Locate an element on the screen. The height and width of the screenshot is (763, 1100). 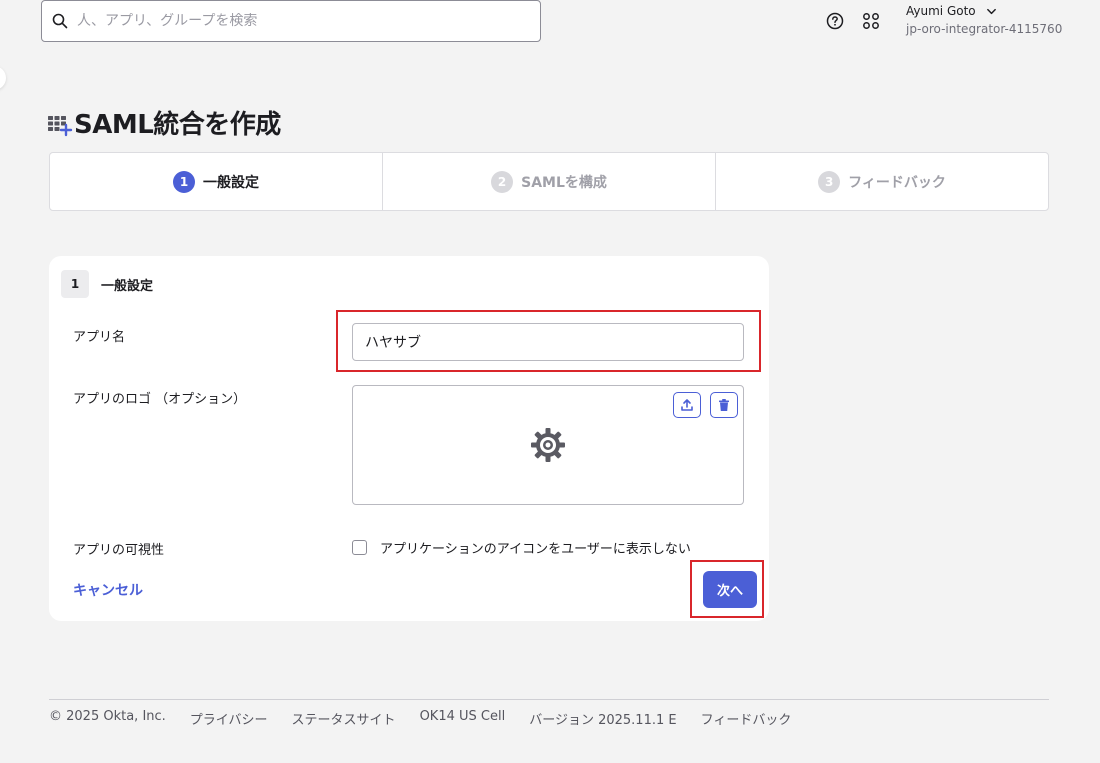
delete-logo-button is located at coordinates (724, 405).